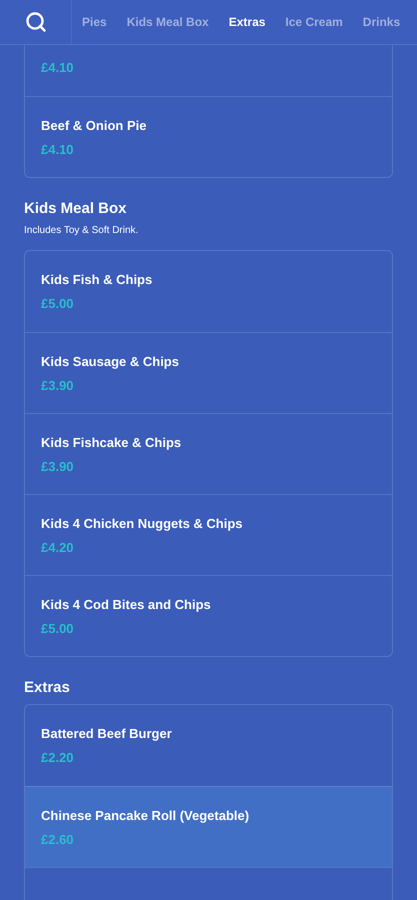  I want to click on search-icon, so click(35, 22).